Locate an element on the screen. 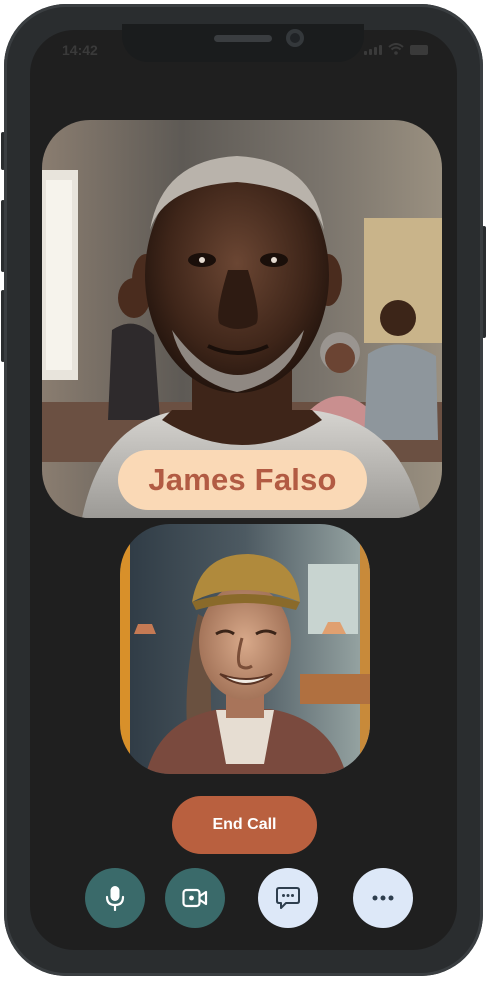 Image resolution: width=487 pixels, height=983 pixels. more-dots-icon is located at coordinates (383, 898).